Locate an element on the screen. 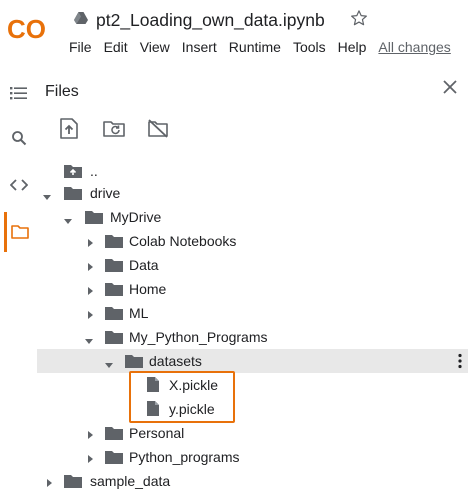 This screenshot has width=468, height=503. tree-row-data: Data is located at coordinates (234, 265).